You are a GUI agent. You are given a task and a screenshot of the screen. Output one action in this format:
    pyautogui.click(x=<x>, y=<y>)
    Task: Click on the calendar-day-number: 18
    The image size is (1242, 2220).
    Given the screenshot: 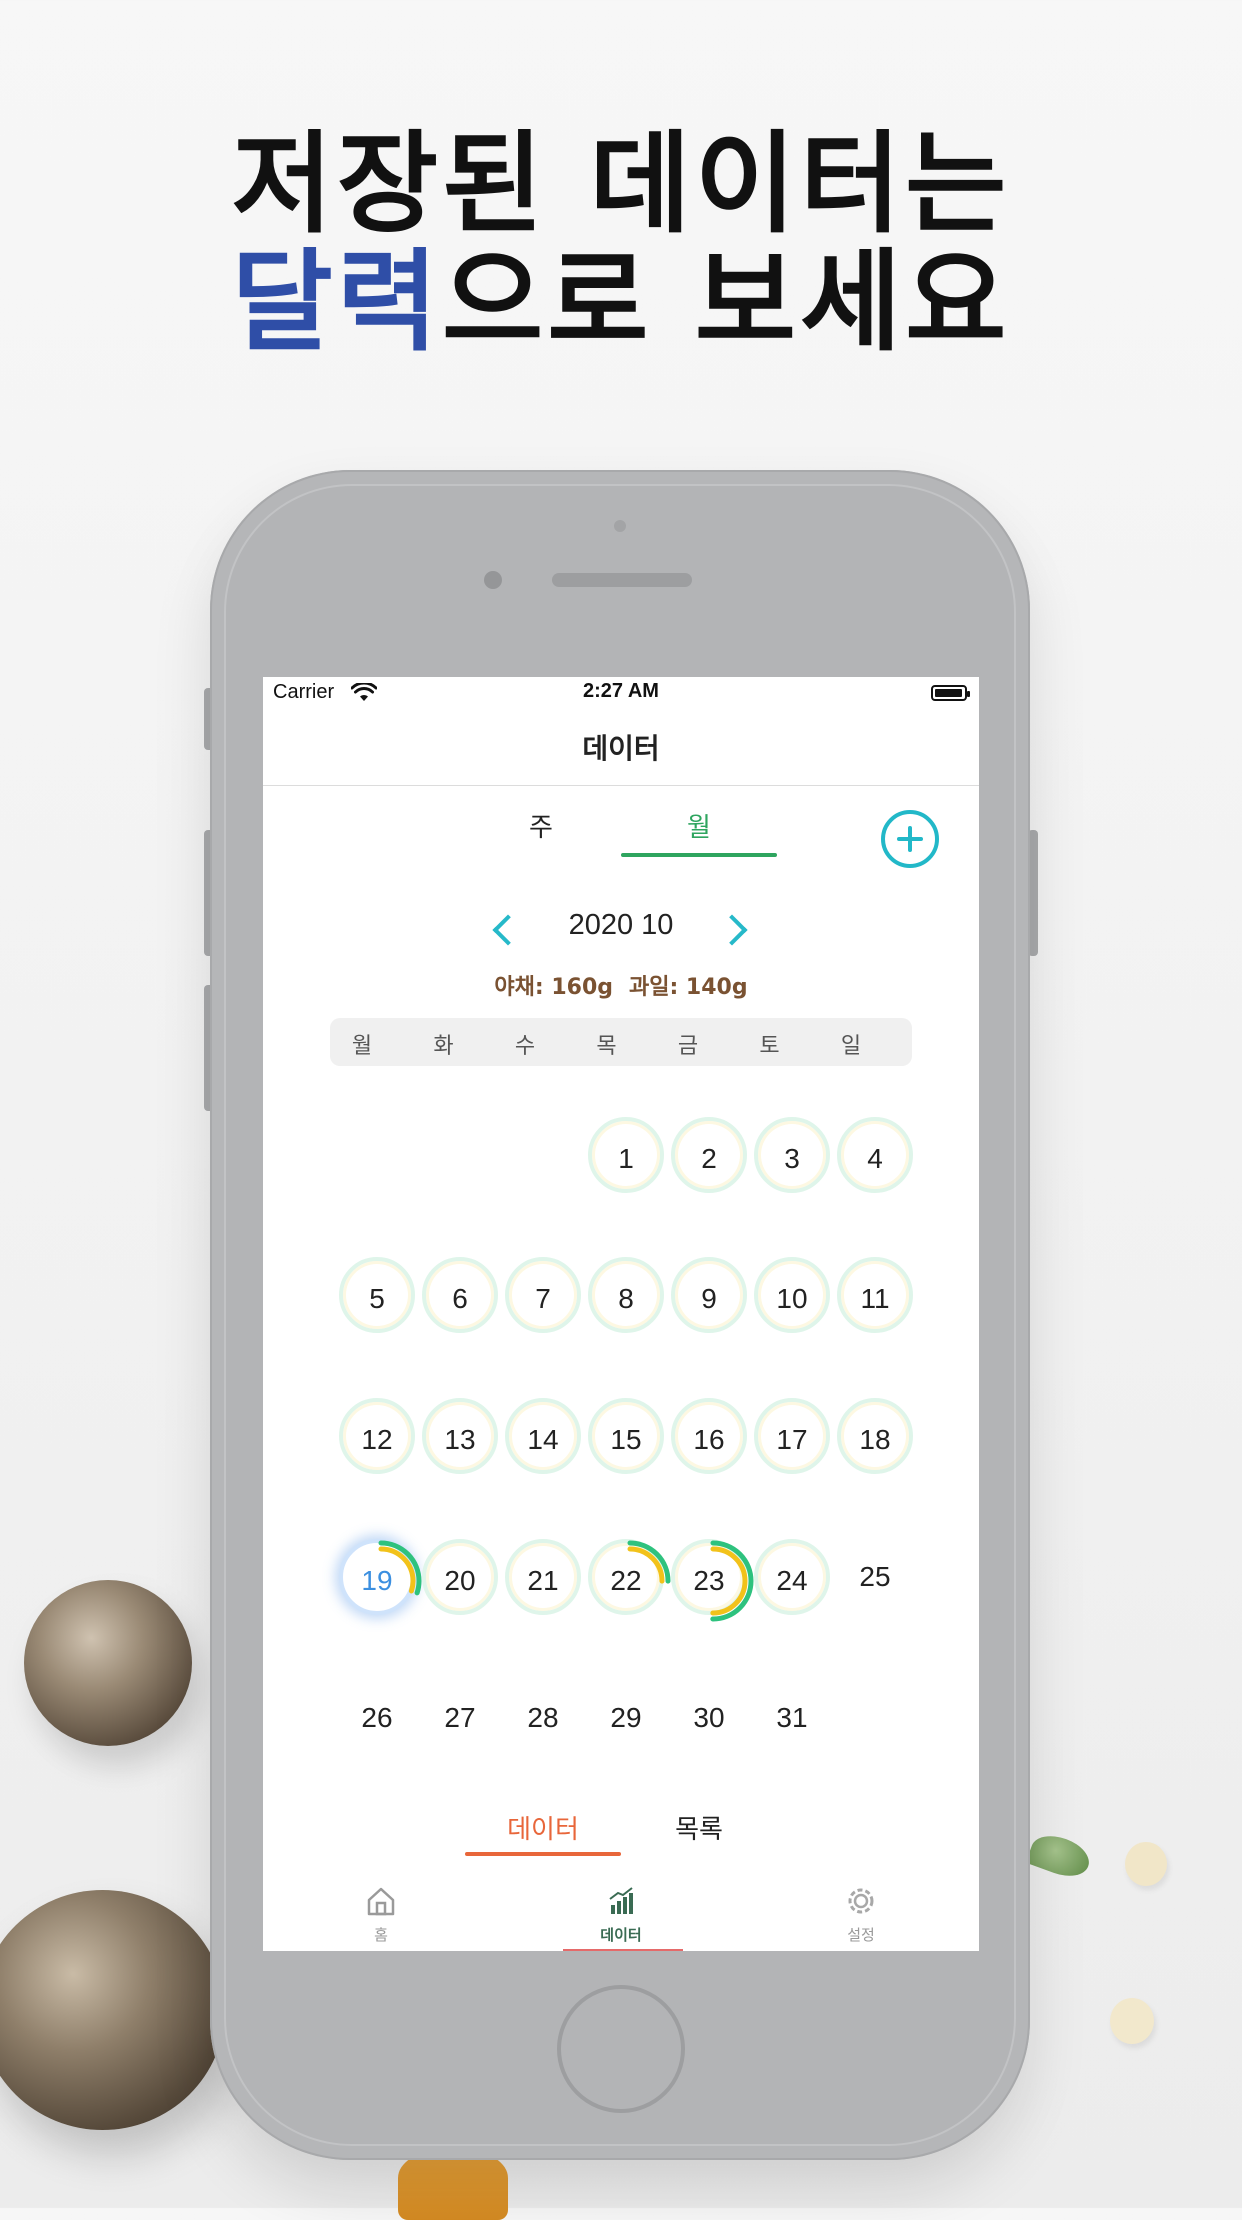 What is the action you would take?
    pyautogui.click(x=875, y=1439)
    